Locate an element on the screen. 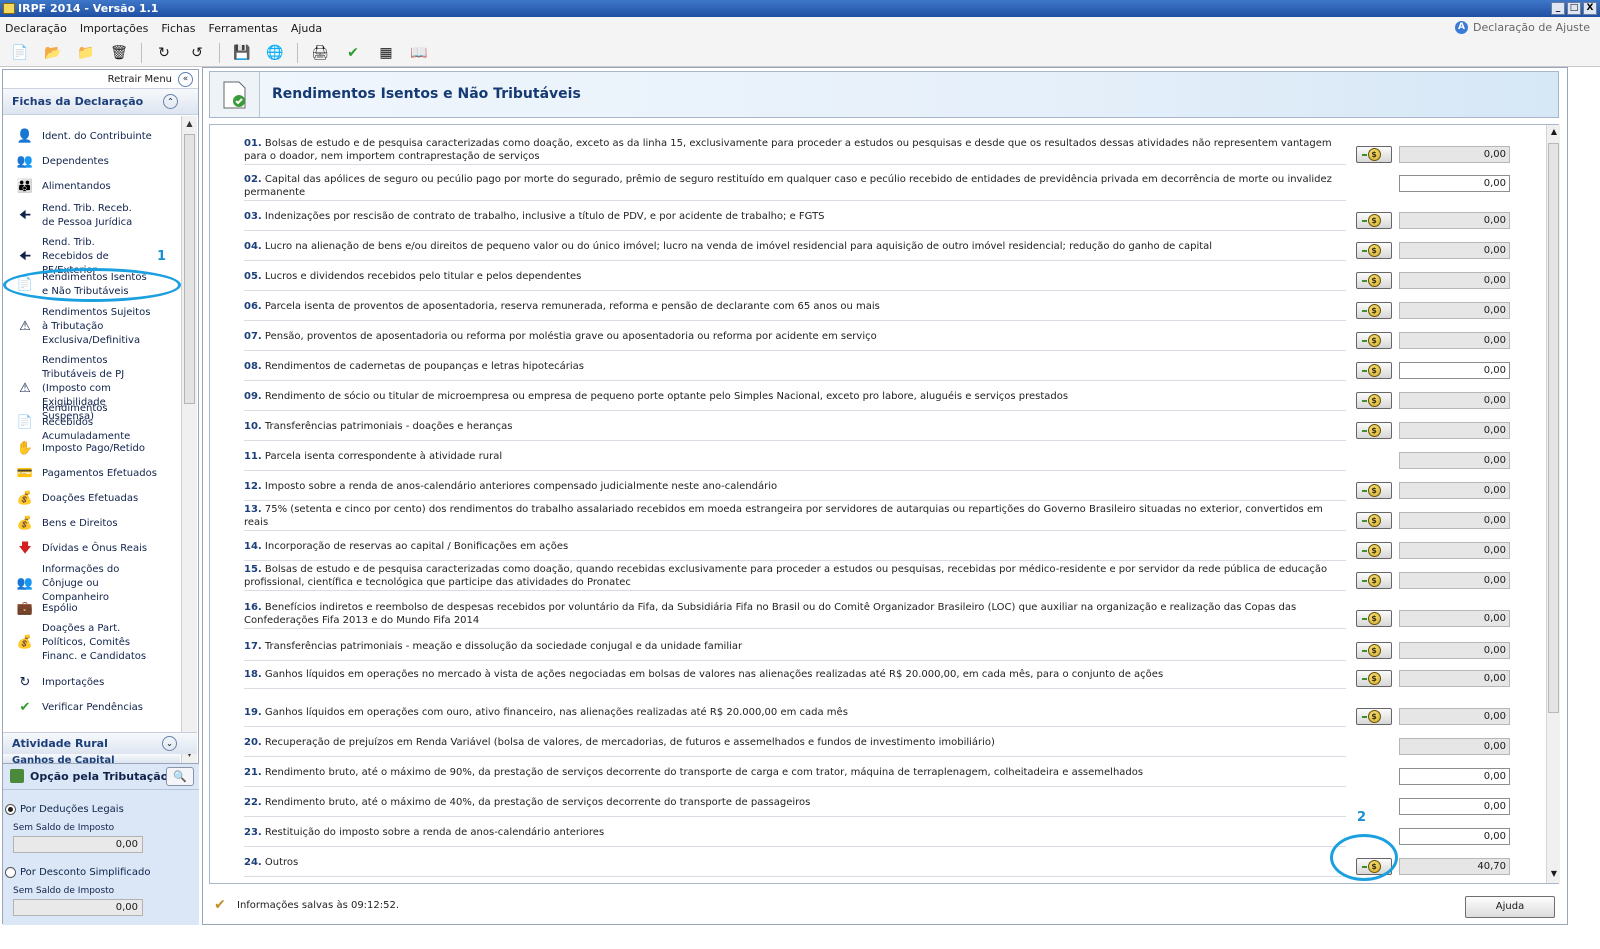 Image resolution: width=1600 pixels, height=949 pixels. money-icon: $ is located at coordinates (1371, 370).